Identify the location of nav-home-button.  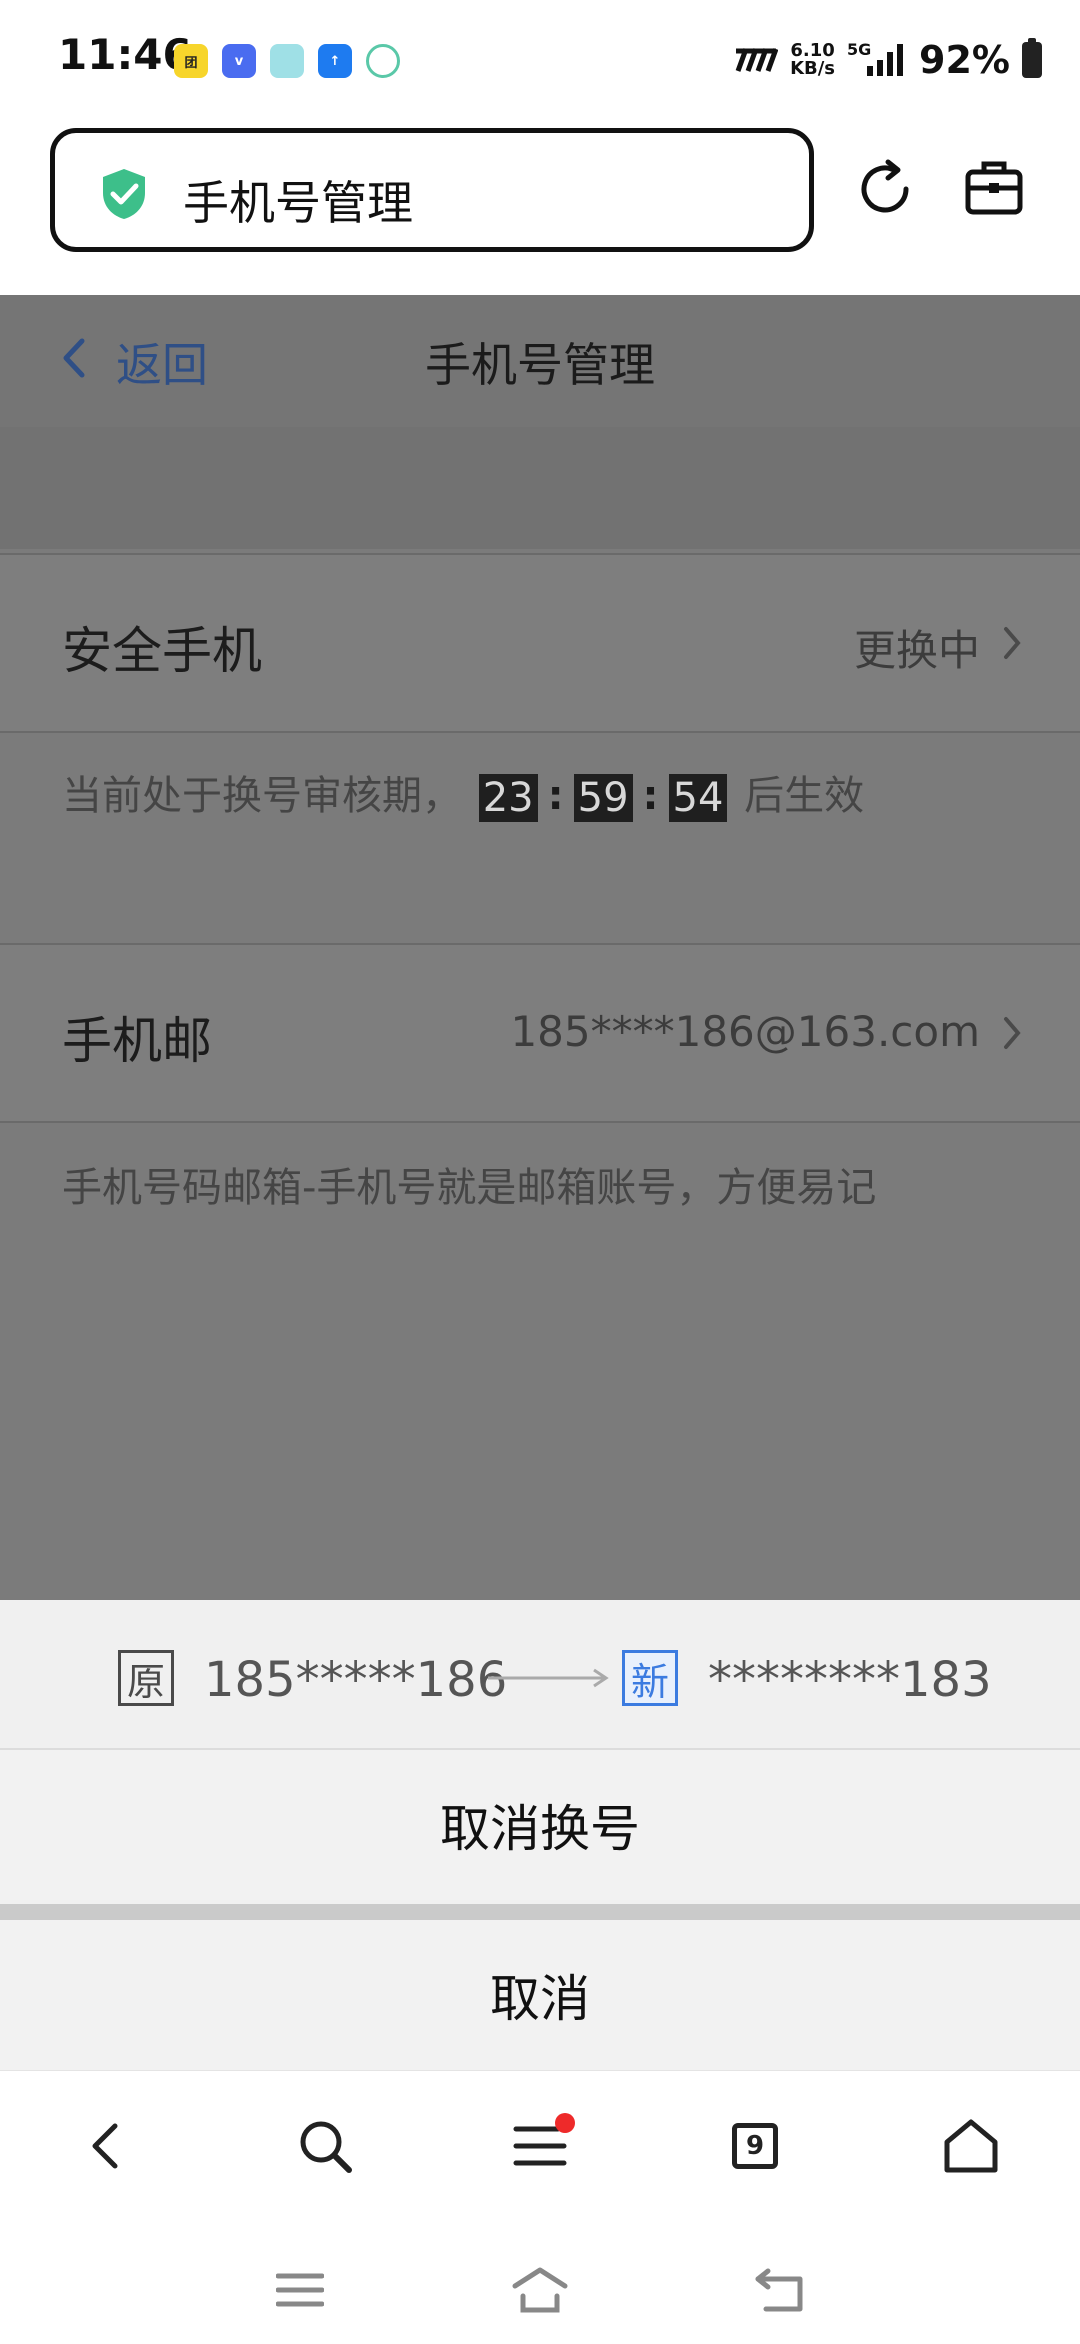
(971, 2146).